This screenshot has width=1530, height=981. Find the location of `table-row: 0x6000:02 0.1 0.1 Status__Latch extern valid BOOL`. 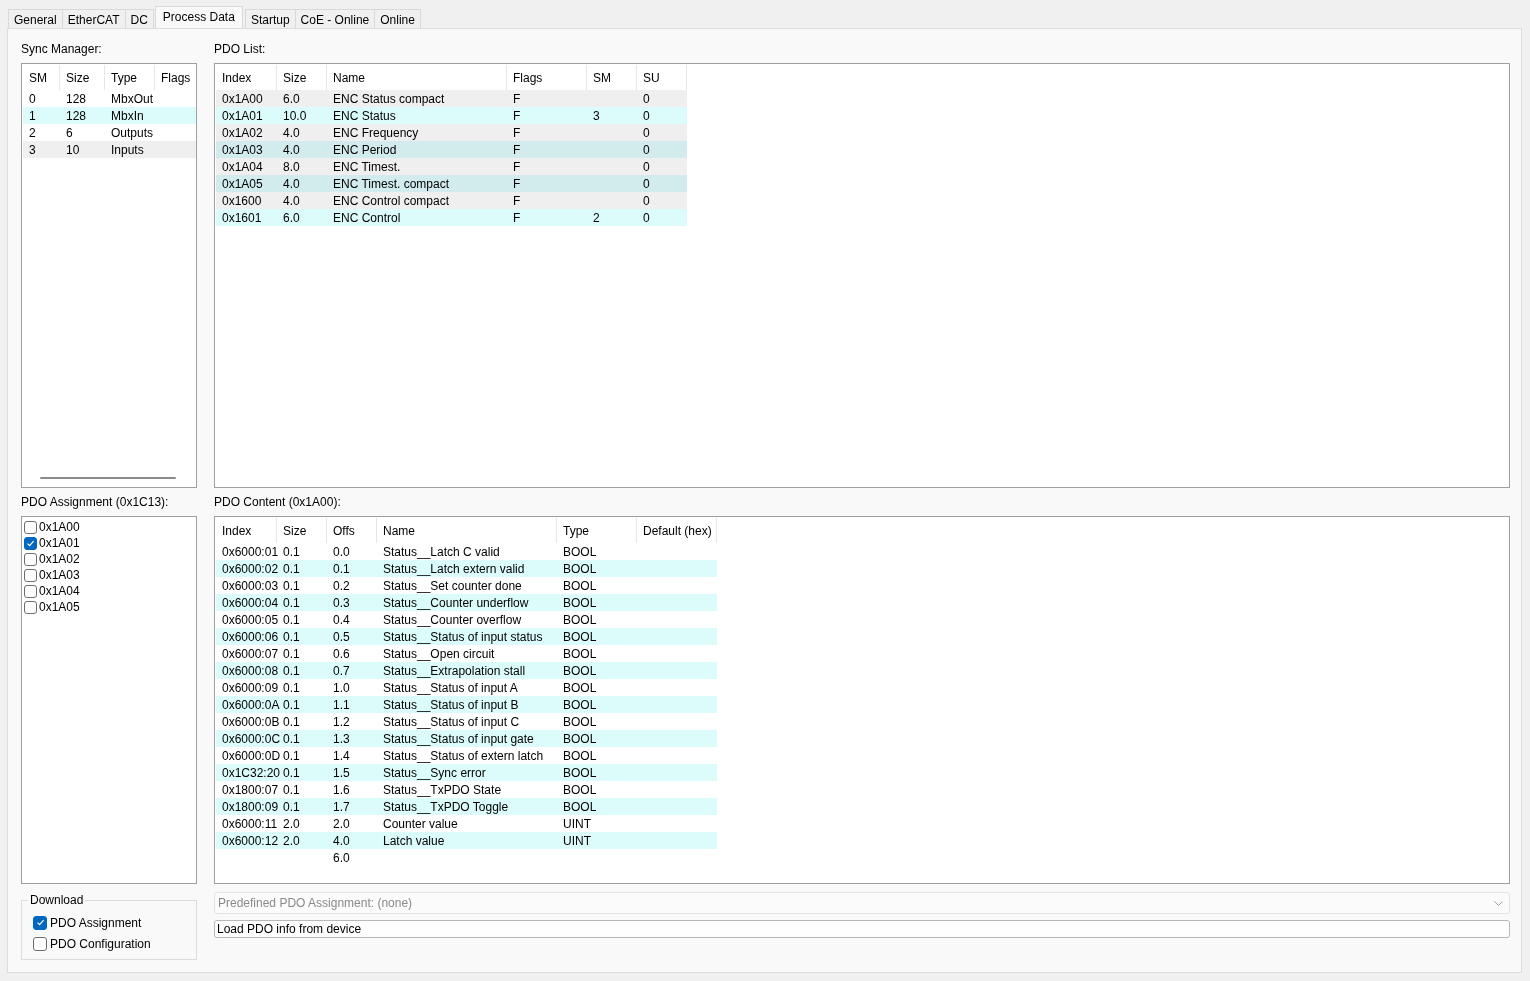

table-row: 0x6000:02 0.1 0.1 Status__Latch extern valid BOOL is located at coordinates (466, 568).